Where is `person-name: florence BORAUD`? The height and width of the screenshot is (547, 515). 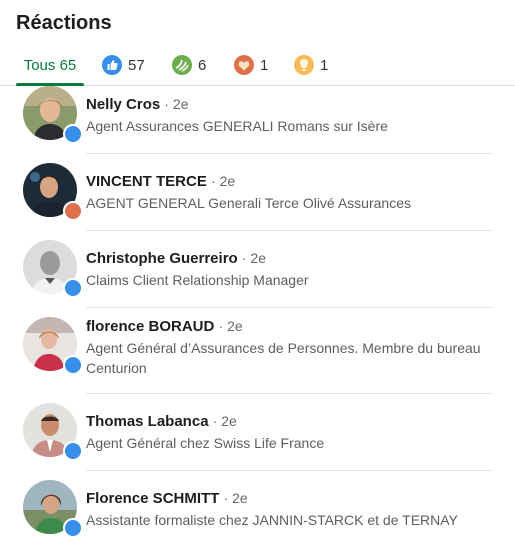 person-name: florence BORAUD is located at coordinates (150, 326).